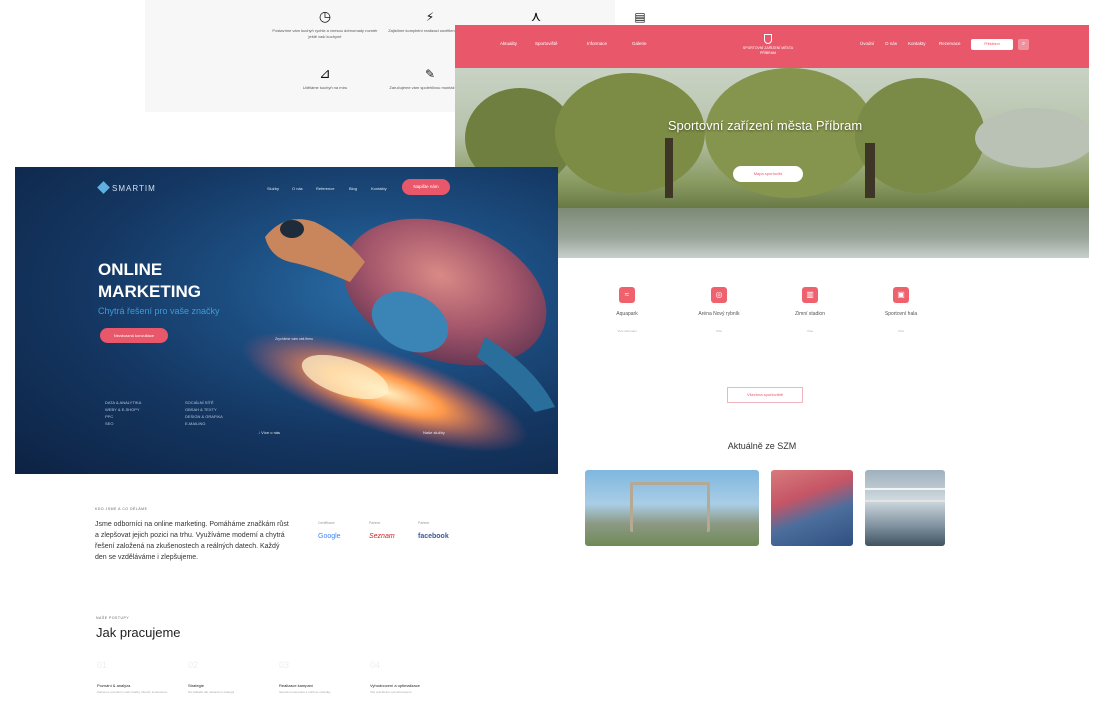 Image resolution: width=1094 pixels, height=711 pixels. I want to click on step-description: Vše pravidelně vyhodnocujeme, so click(391, 692).